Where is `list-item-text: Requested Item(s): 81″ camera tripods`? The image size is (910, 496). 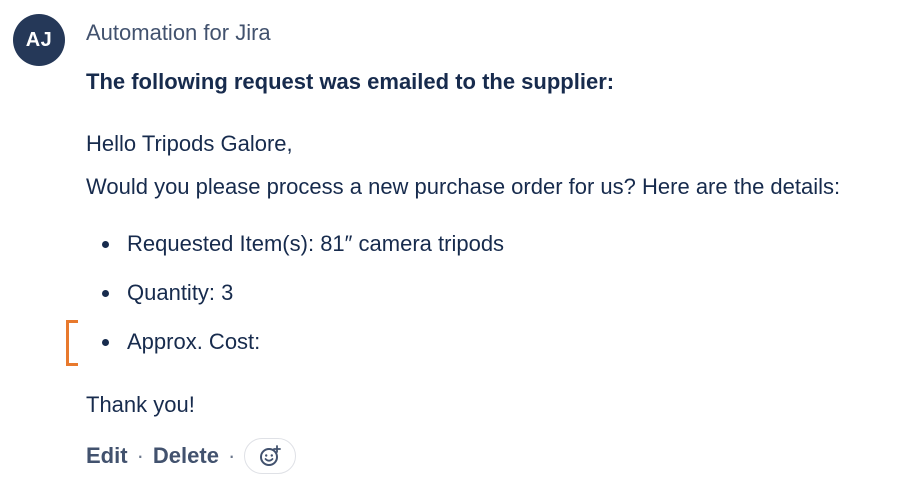 list-item-text: Requested Item(s): 81″ camera tripods is located at coordinates (316, 243).